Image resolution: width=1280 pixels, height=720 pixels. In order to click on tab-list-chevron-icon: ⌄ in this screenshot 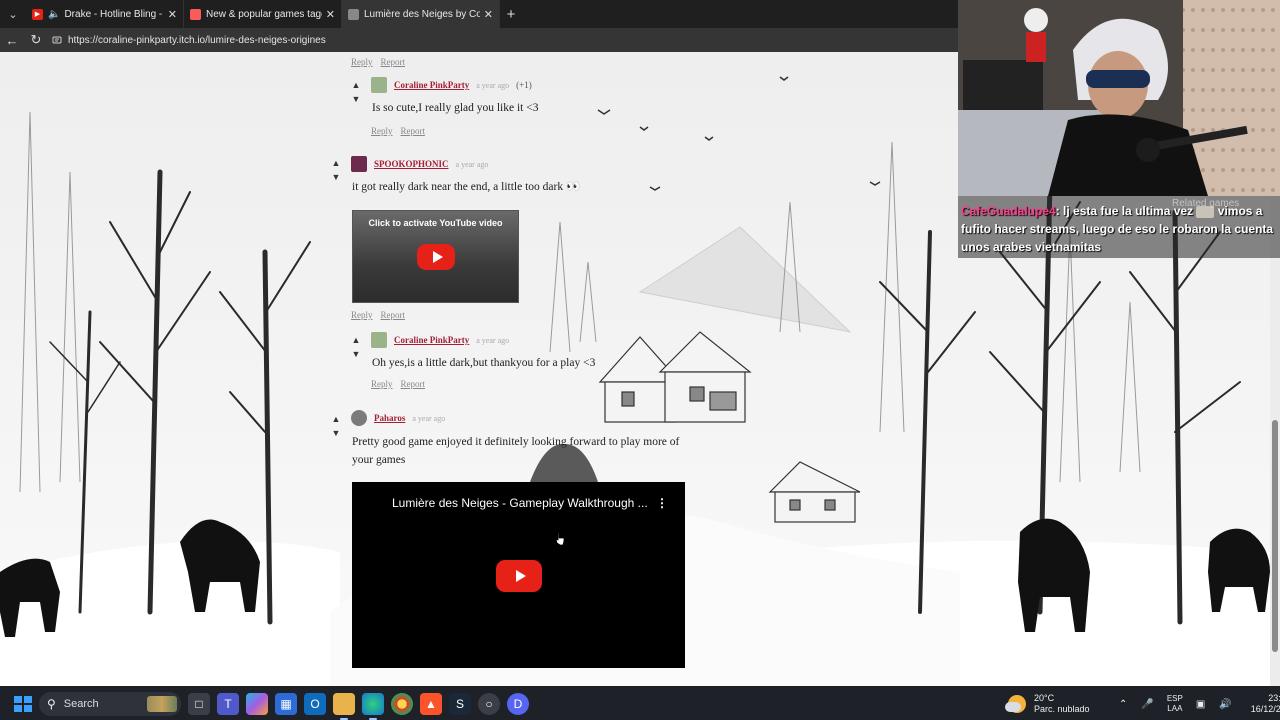, I will do `click(13, 14)`.